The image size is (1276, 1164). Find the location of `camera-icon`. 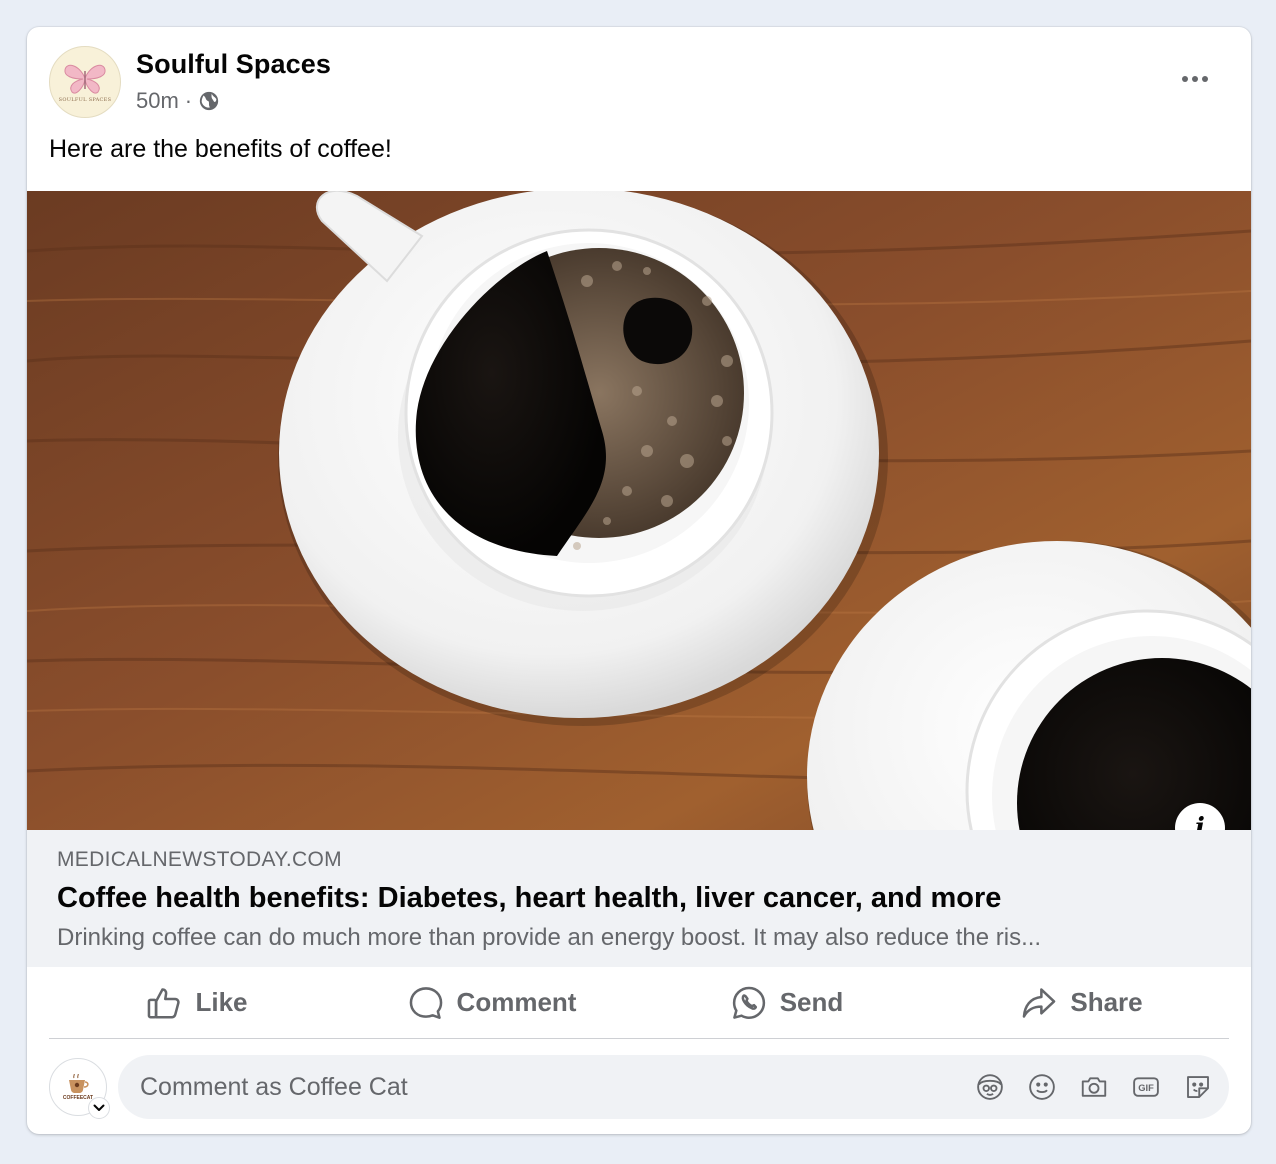

camera-icon is located at coordinates (1094, 1087).